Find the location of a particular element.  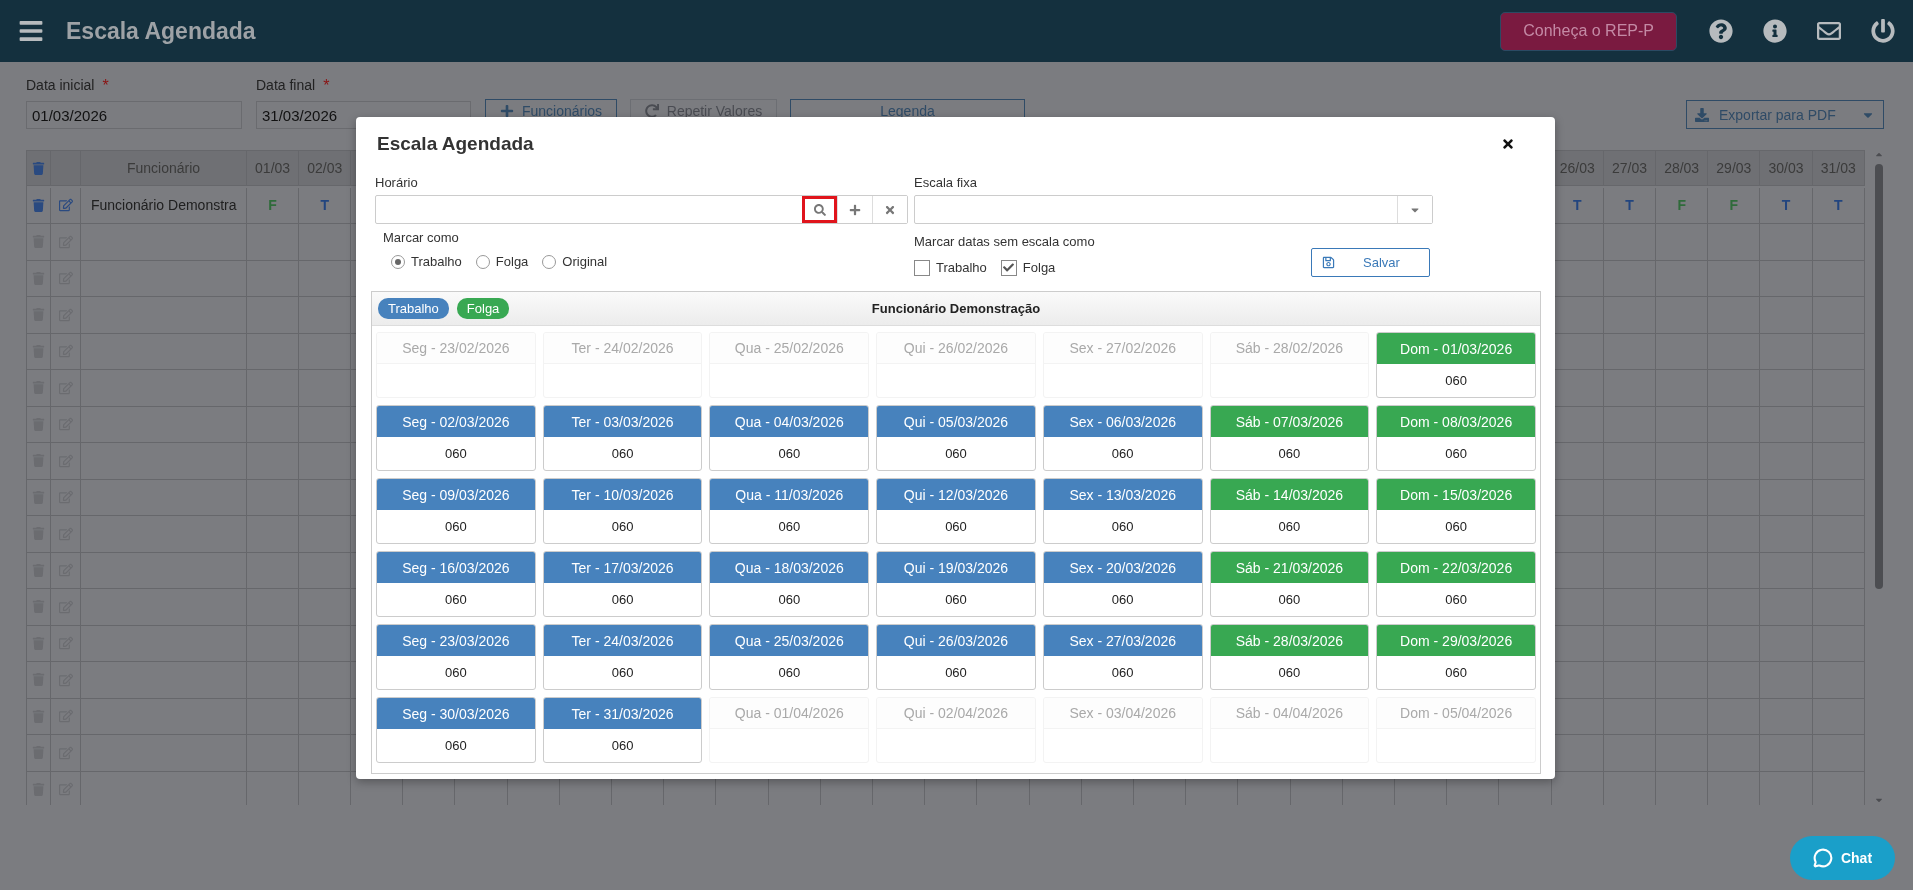

day-header: Seg - 30/03/2026 is located at coordinates (456, 713).